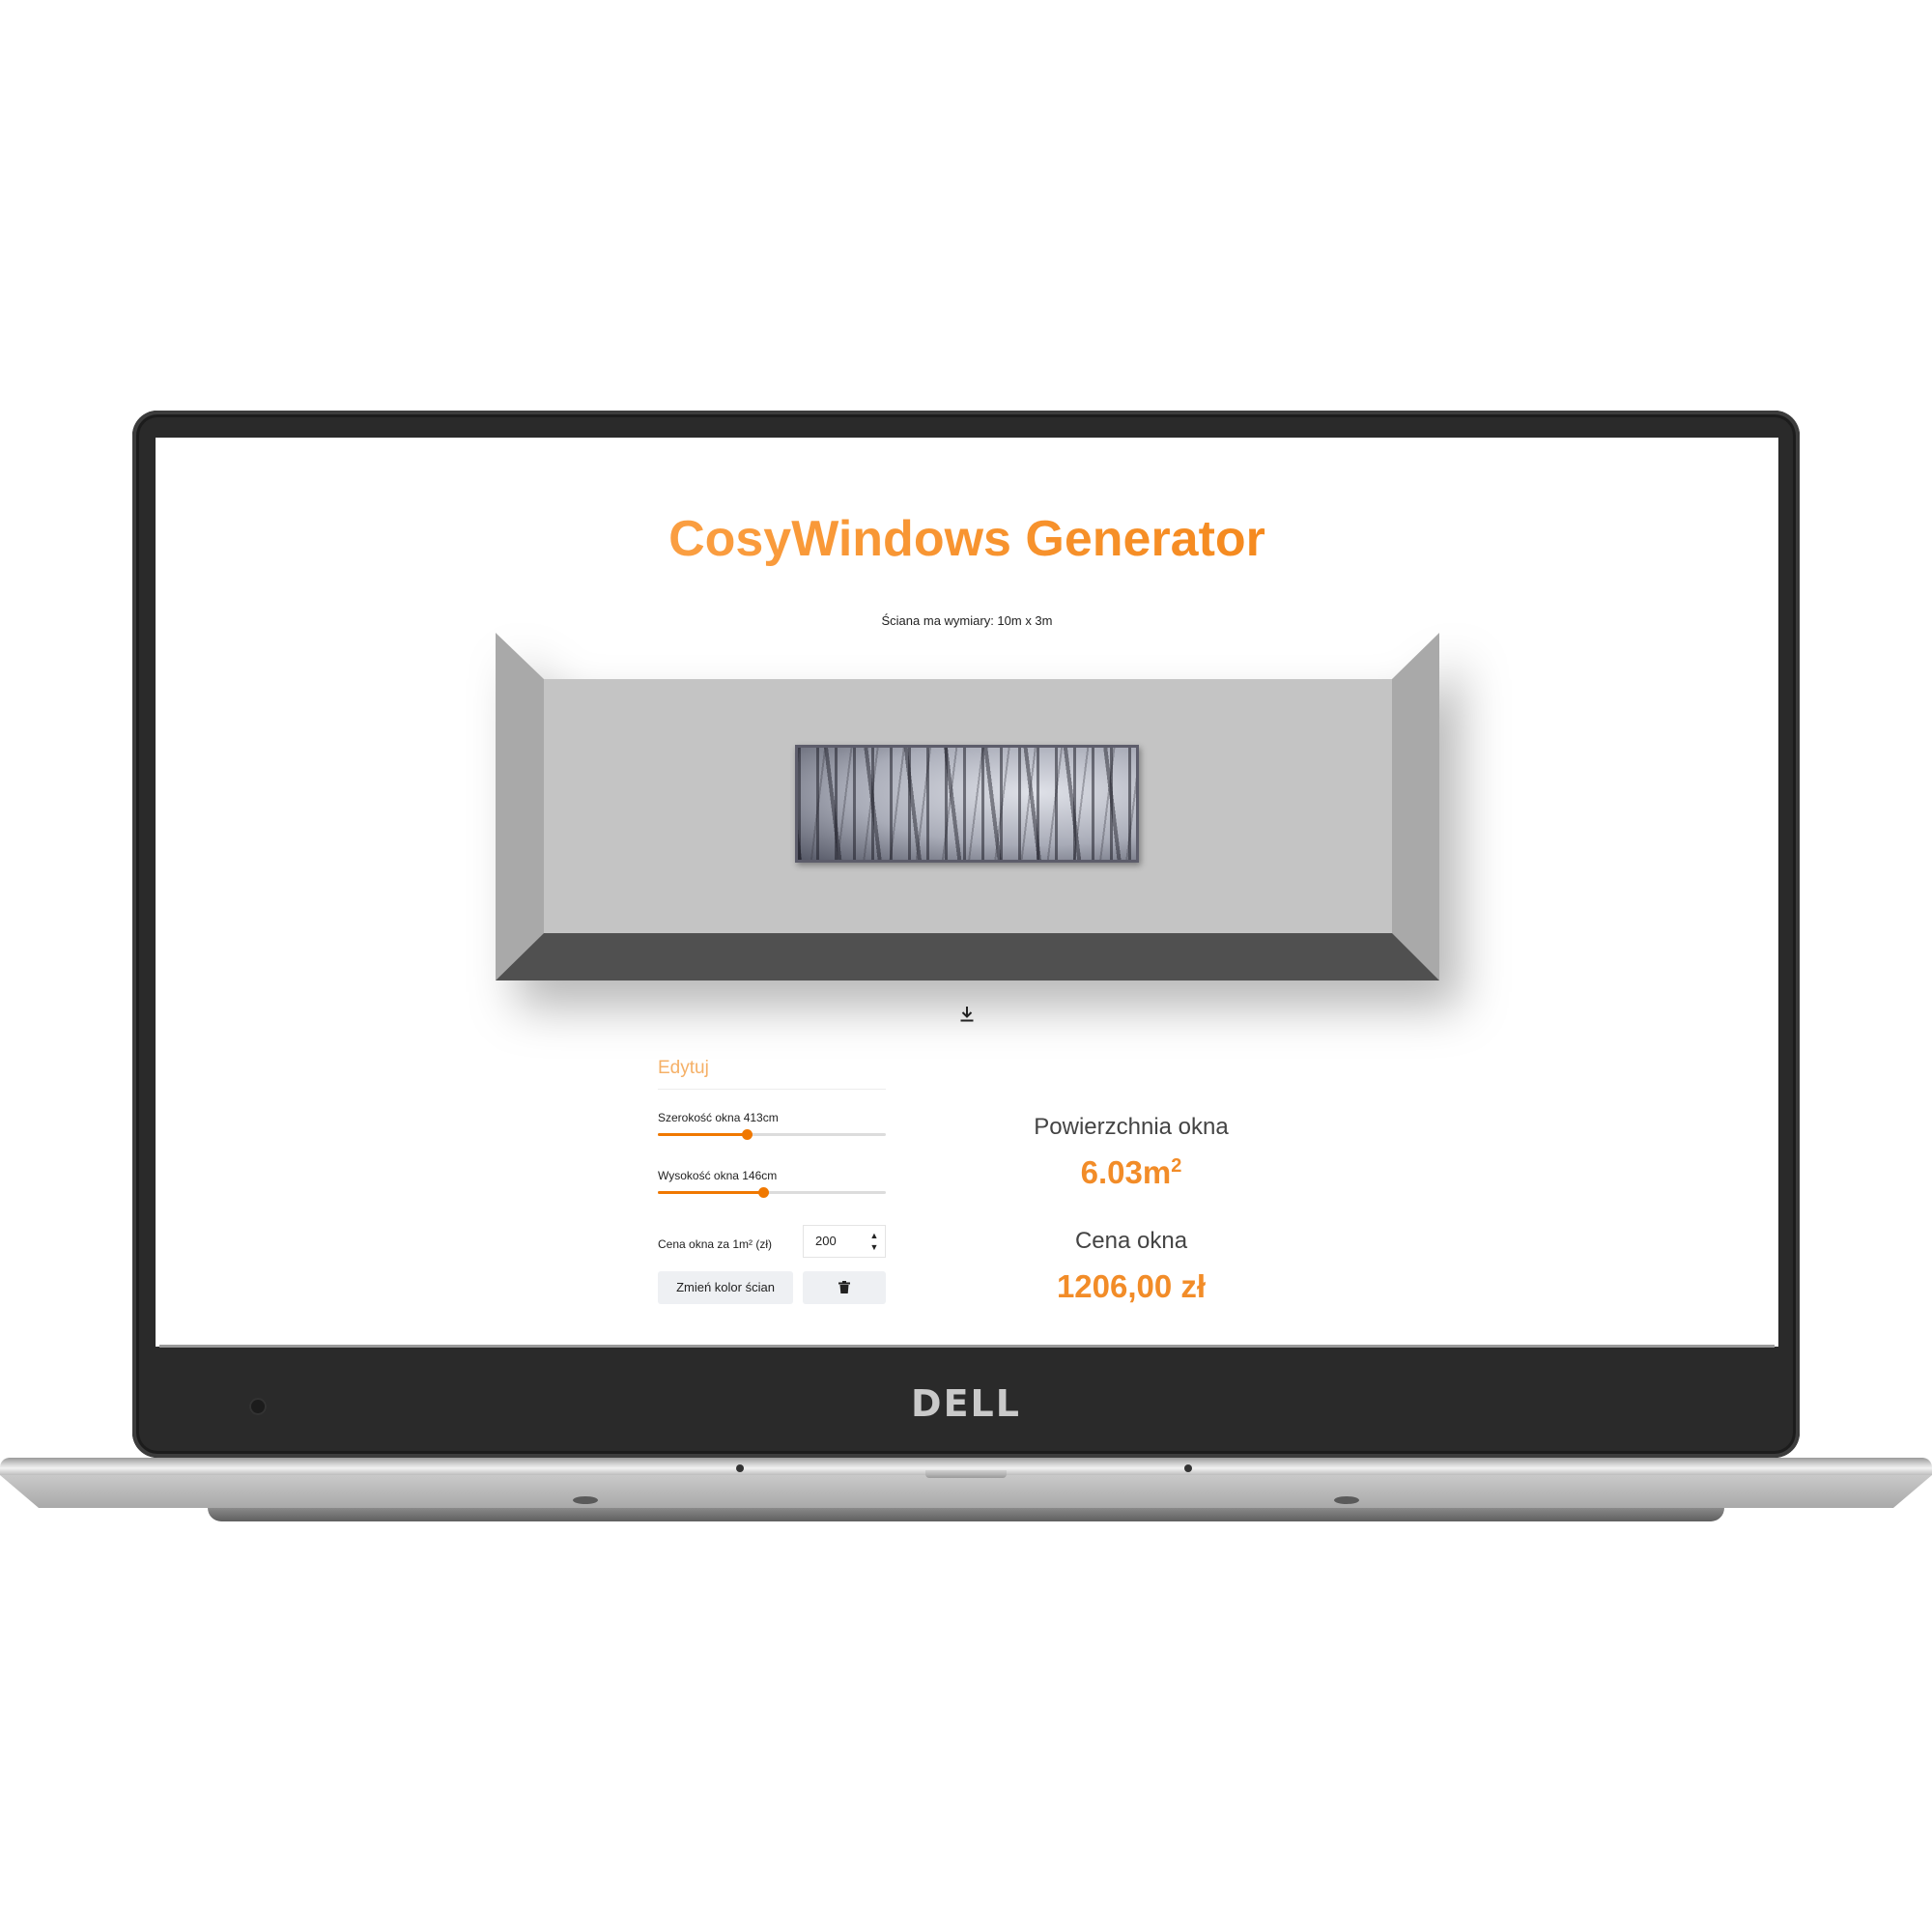  What do you see at coordinates (1131, 1127) in the screenshot?
I see `area-label: Powierzchnia okna` at bounding box center [1131, 1127].